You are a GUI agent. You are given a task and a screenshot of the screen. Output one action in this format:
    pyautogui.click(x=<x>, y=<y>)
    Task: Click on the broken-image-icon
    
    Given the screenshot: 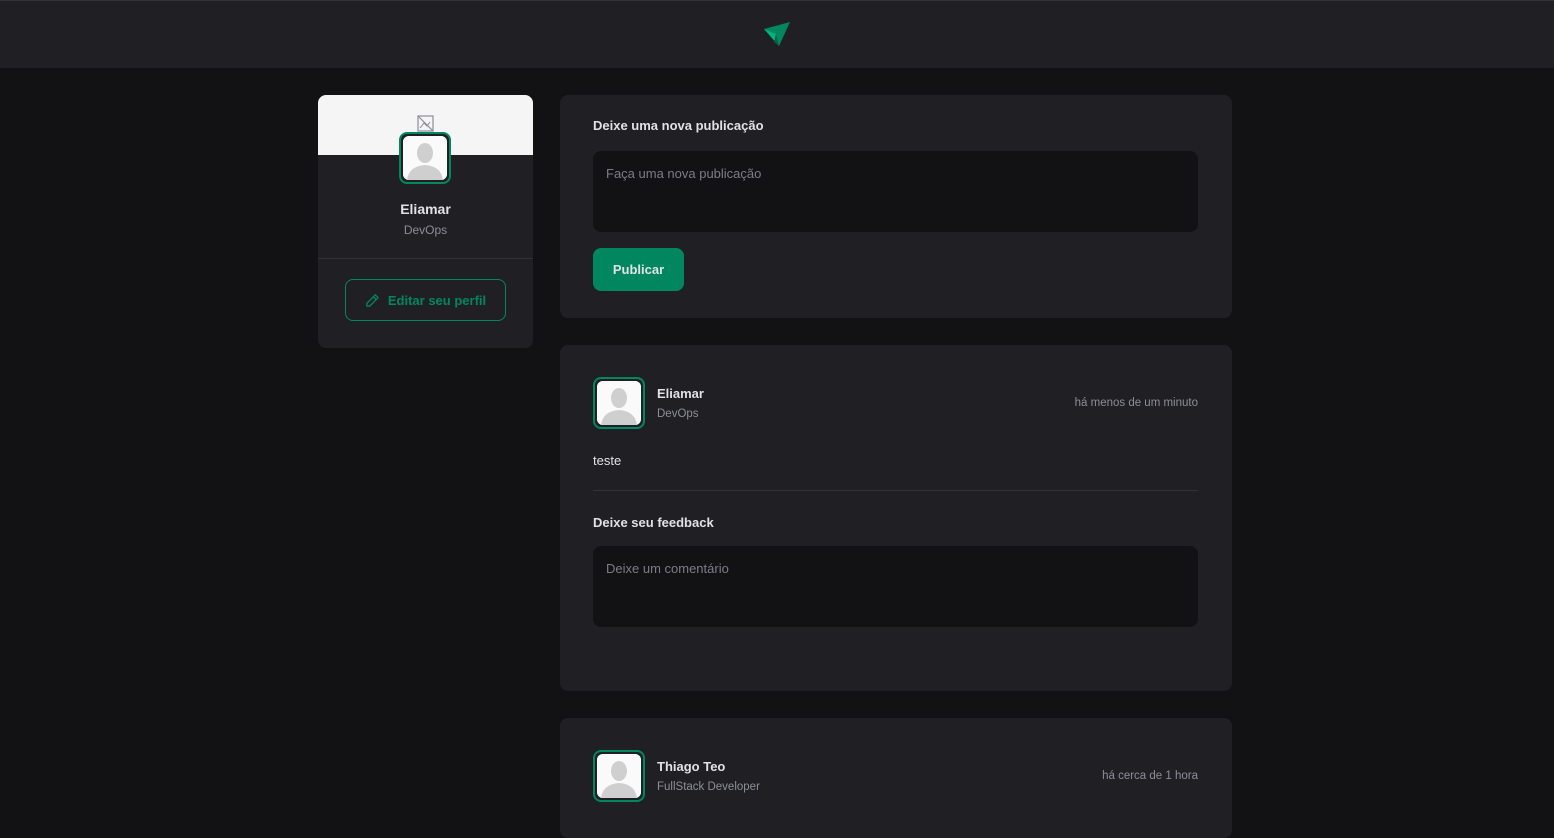 What is the action you would take?
    pyautogui.click(x=425, y=123)
    